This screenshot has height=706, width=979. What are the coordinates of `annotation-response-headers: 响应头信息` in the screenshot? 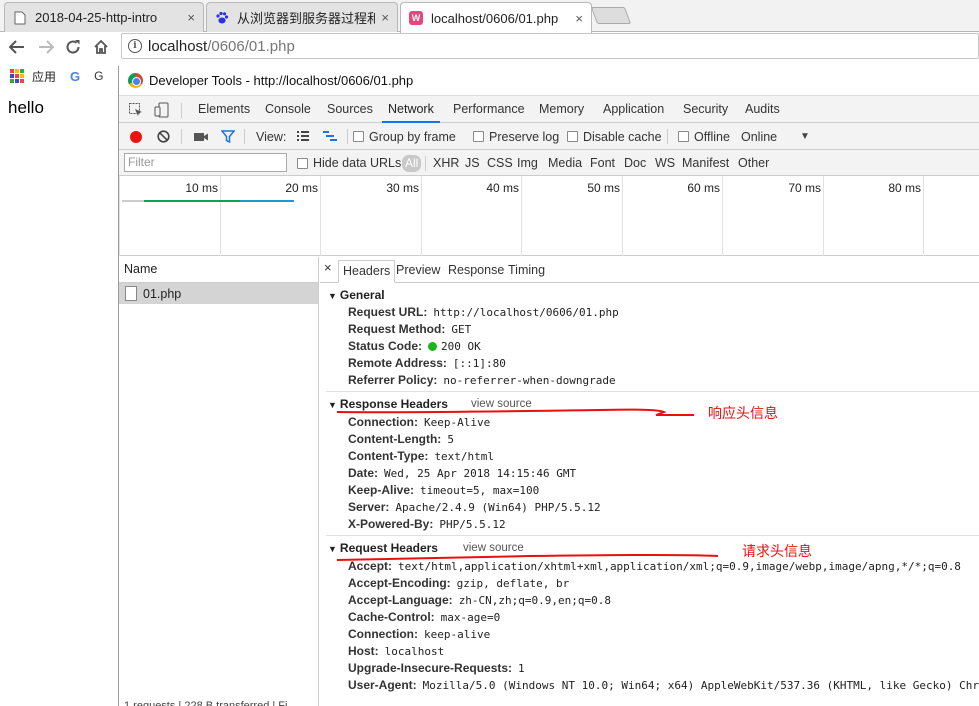 It's located at (743, 413).